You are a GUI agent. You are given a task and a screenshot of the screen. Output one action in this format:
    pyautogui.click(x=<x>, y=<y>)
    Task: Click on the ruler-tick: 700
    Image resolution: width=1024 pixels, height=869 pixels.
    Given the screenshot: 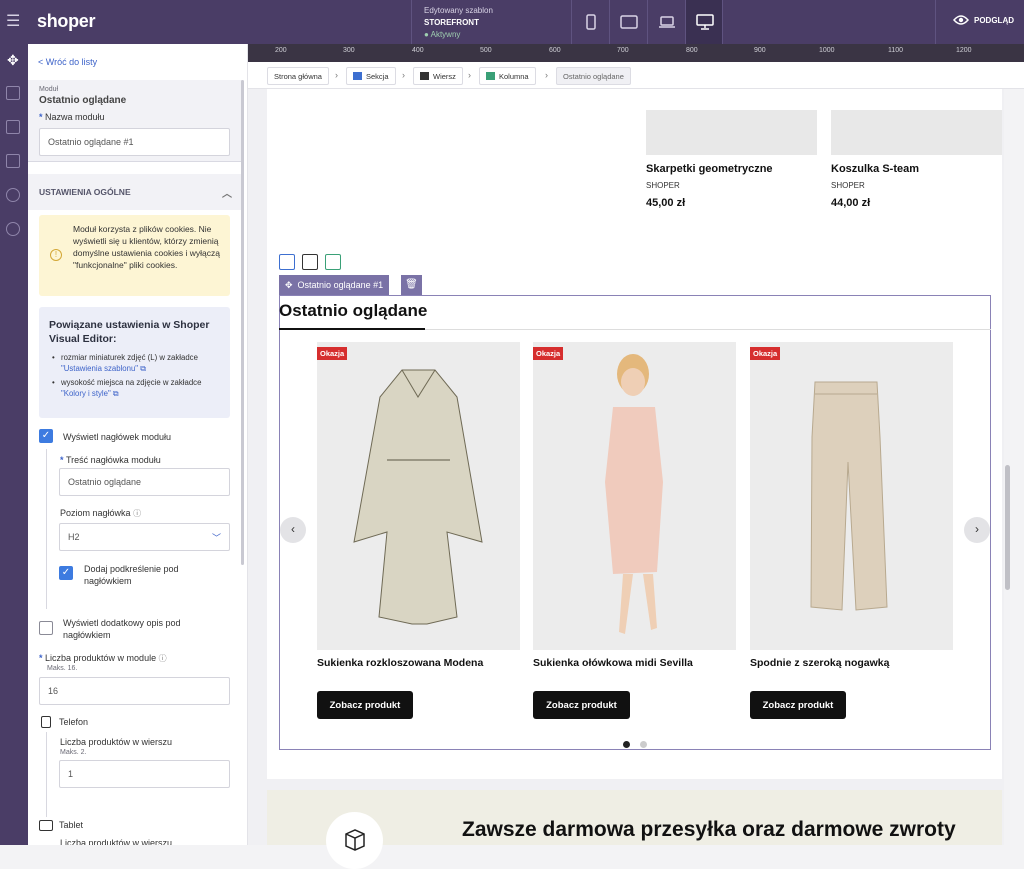 What is the action you would take?
    pyautogui.click(x=623, y=50)
    